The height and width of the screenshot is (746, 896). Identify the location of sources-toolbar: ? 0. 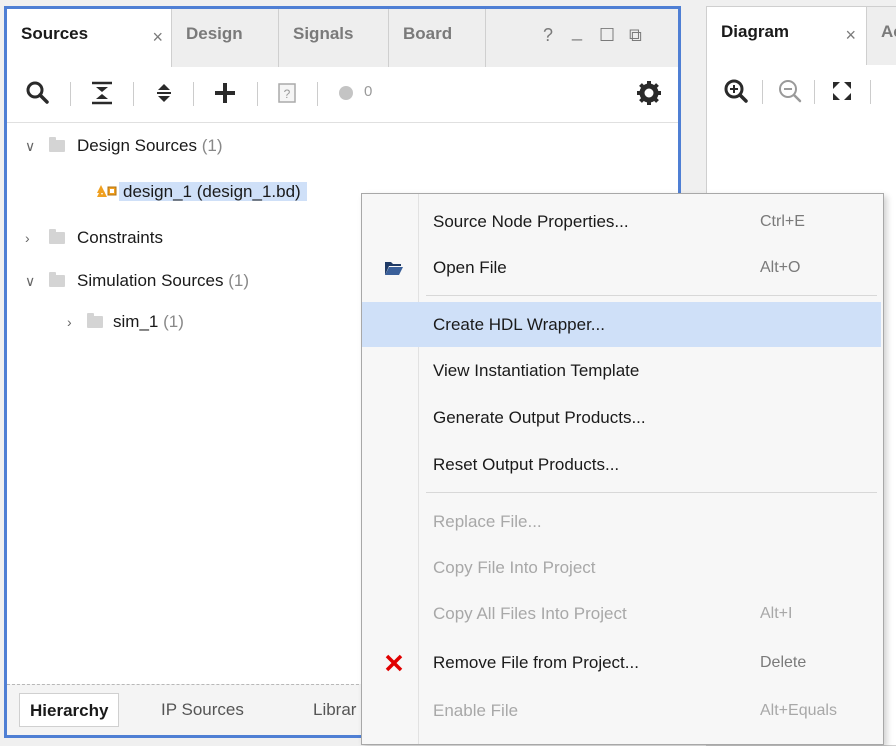
(342, 95).